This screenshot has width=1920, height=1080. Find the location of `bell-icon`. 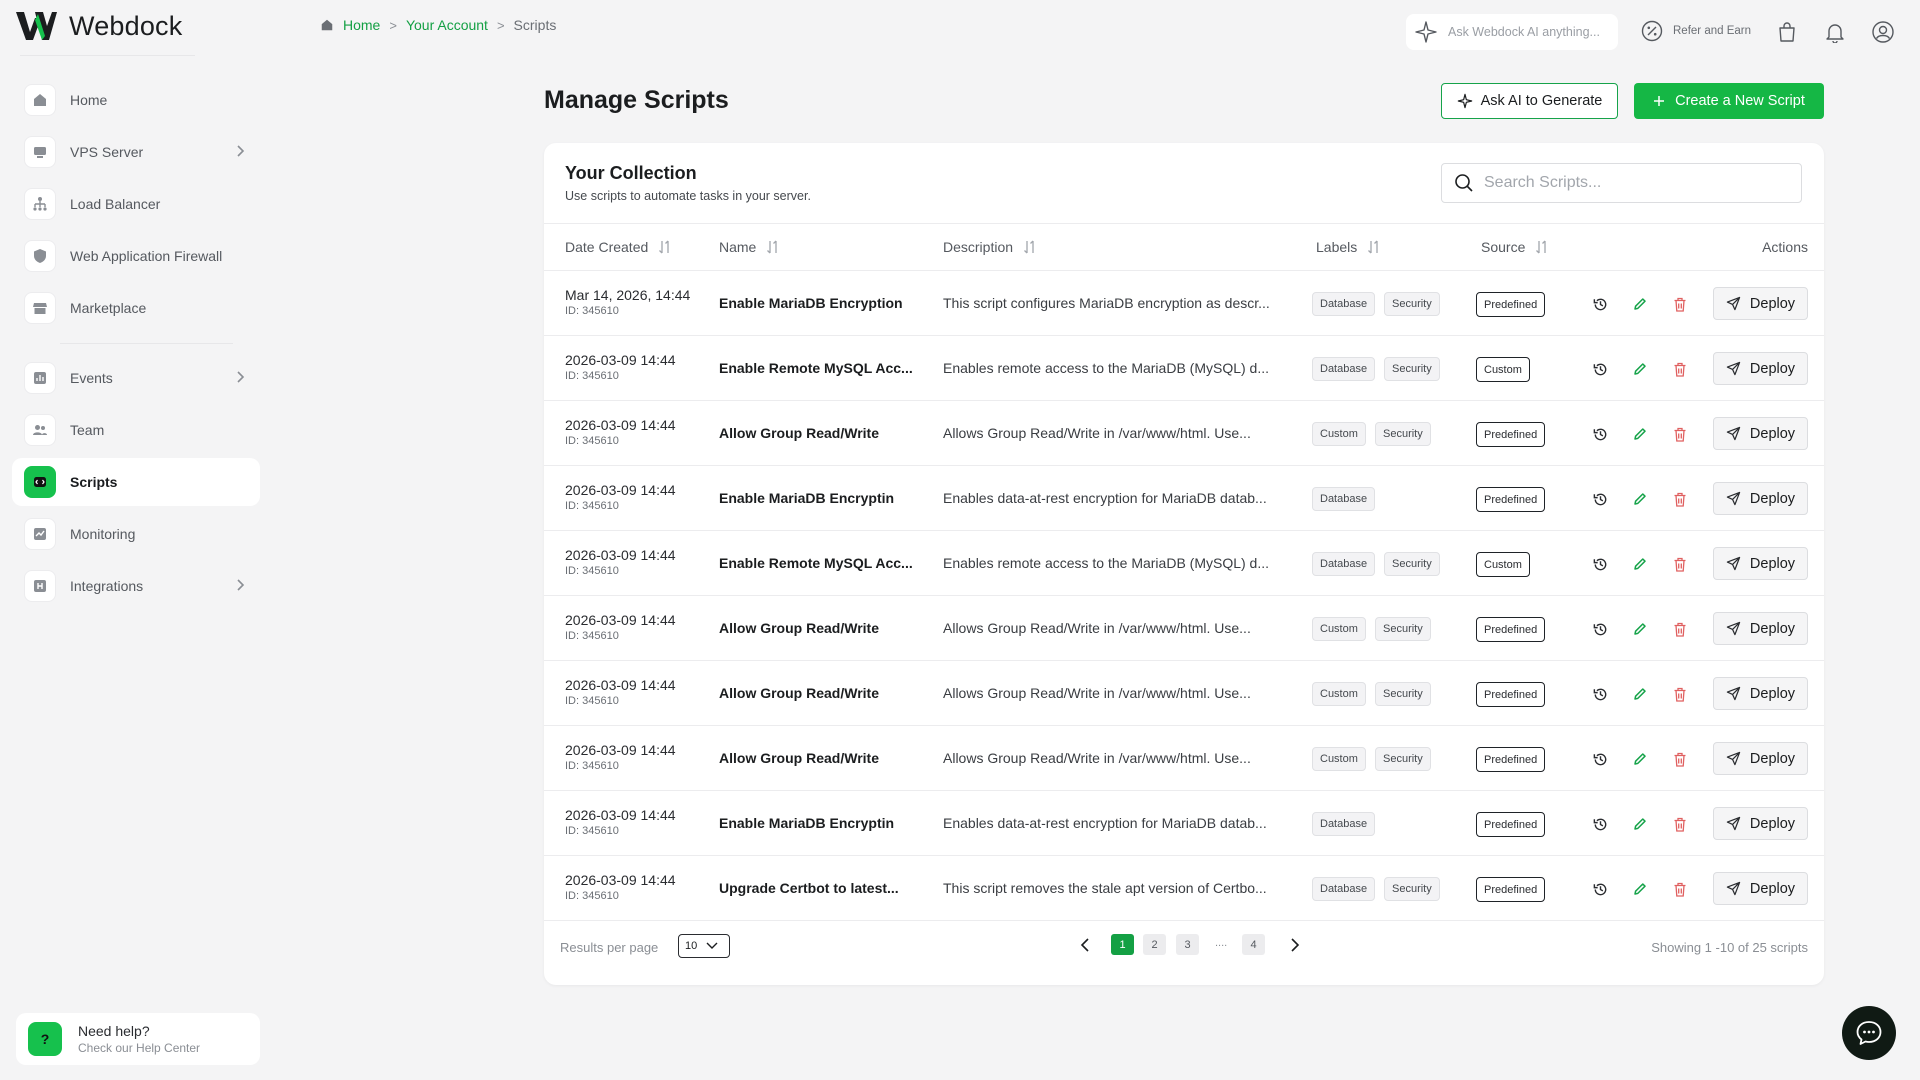

bell-icon is located at coordinates (1835, 32).